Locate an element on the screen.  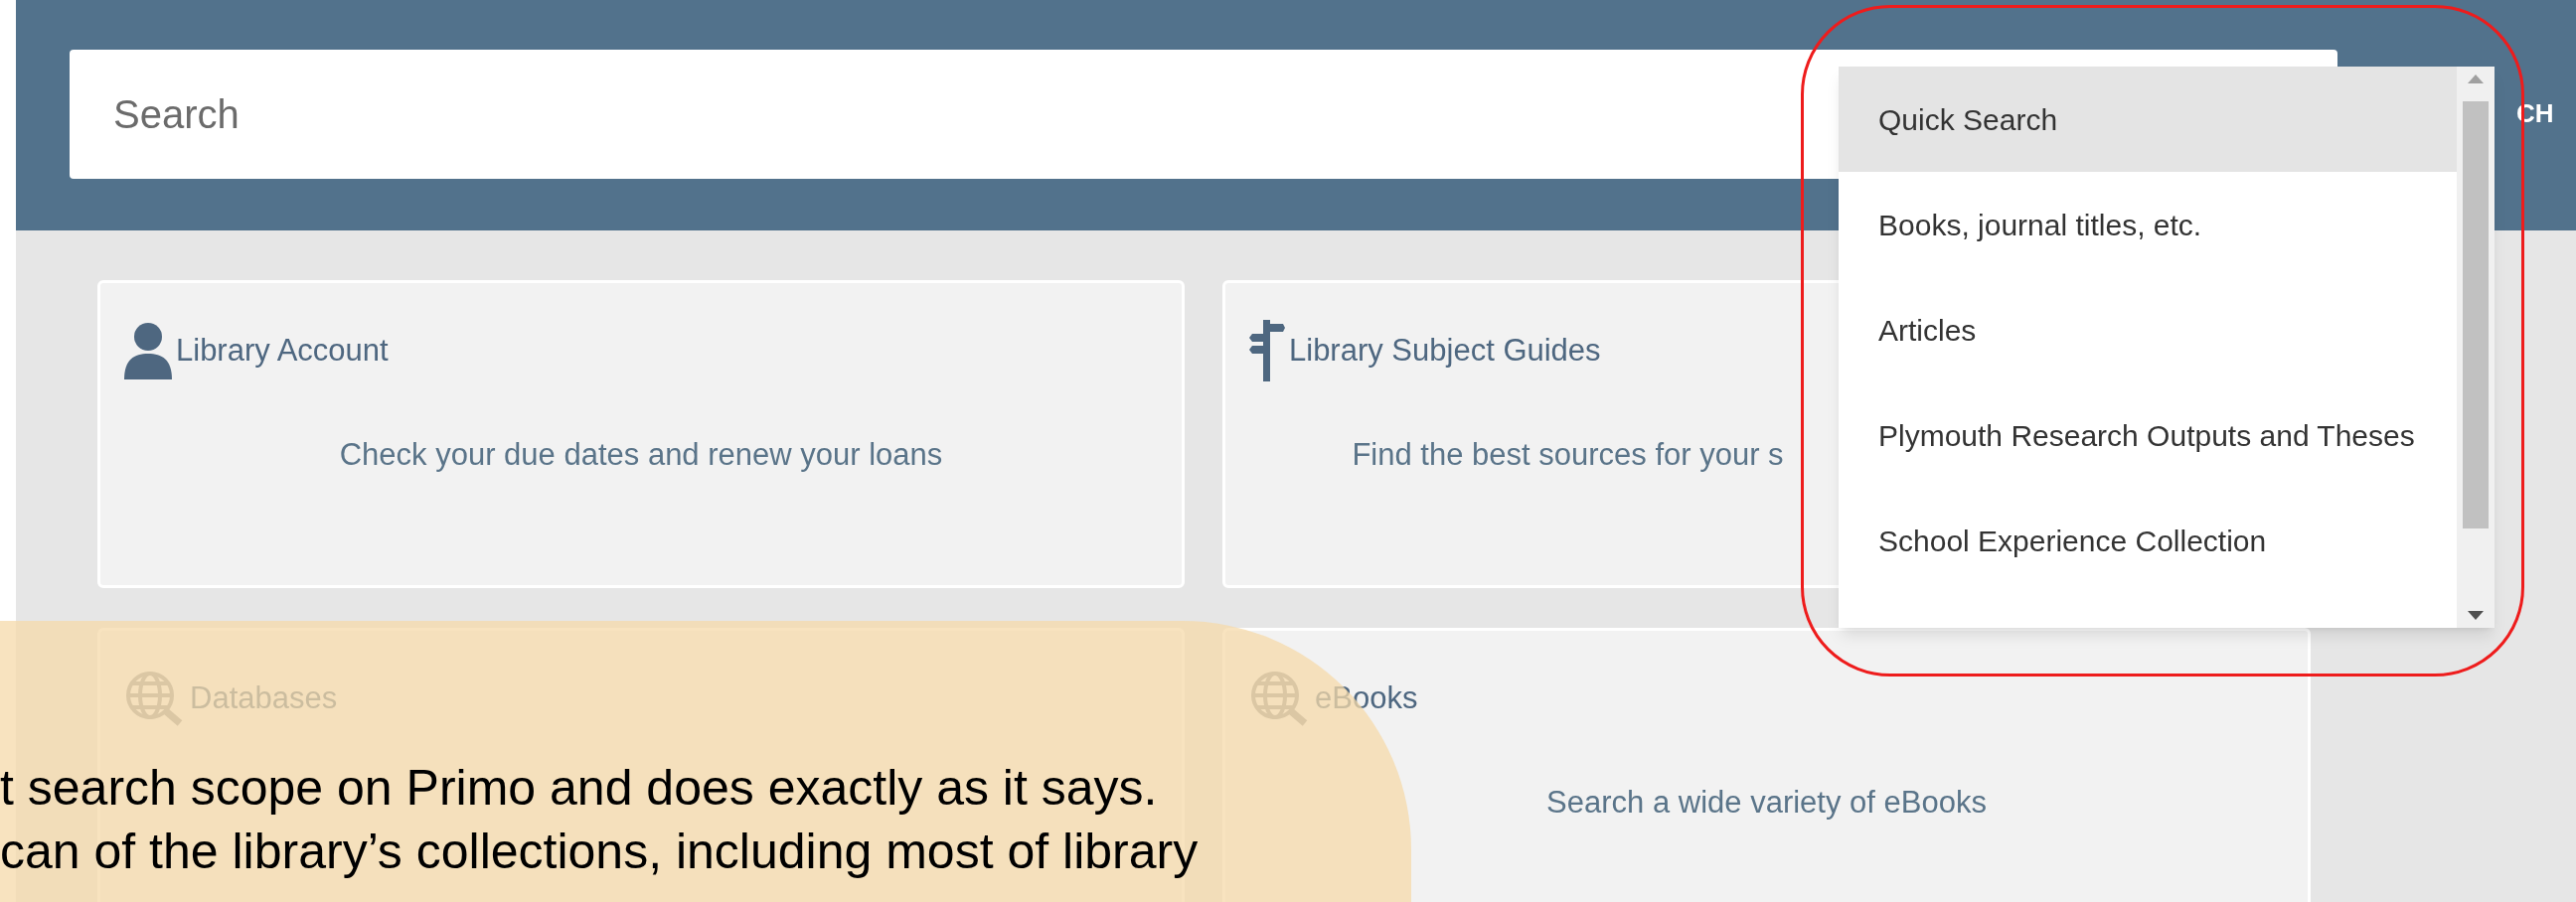
dropdown-option: Quick Search is located at coordinates (2148, 119).